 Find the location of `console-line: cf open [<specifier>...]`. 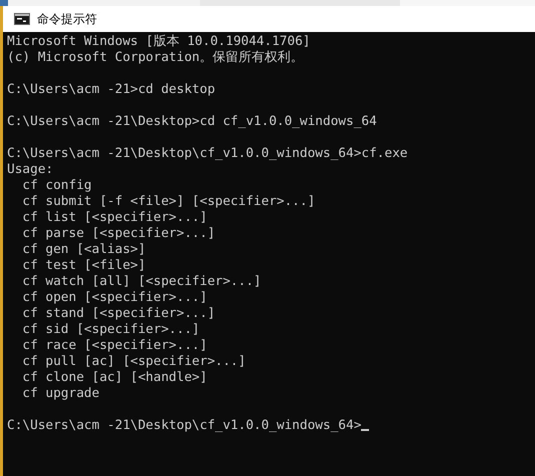

console-line: cf open [<specifier>...] is located at coordinates (114, 298).